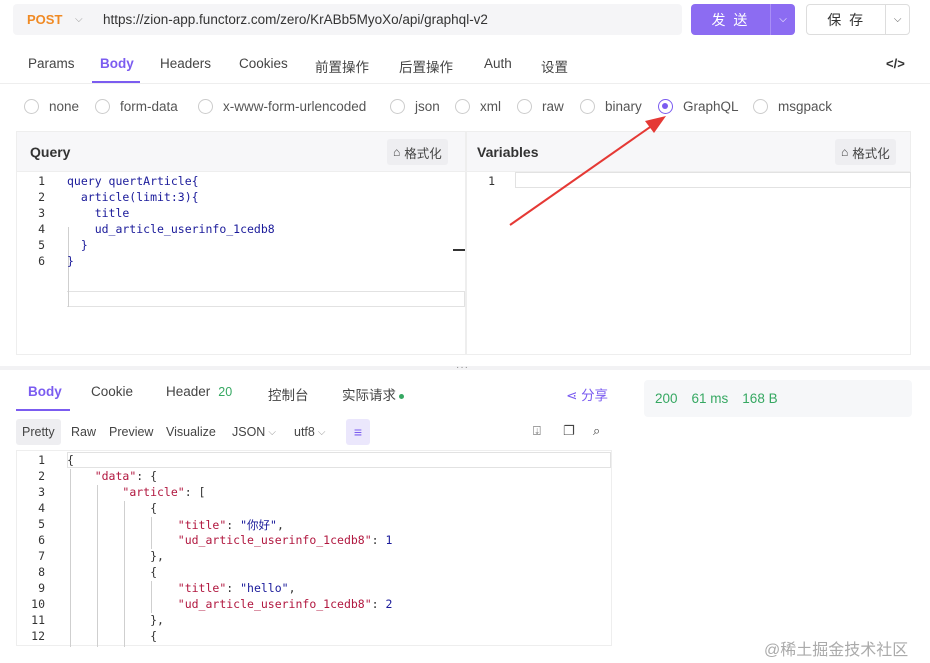 This screenshot has height=663, width=930. Describe the element at coordinates (225, 392) in the screenshot. I see `header-count-badge: 20` at that location.